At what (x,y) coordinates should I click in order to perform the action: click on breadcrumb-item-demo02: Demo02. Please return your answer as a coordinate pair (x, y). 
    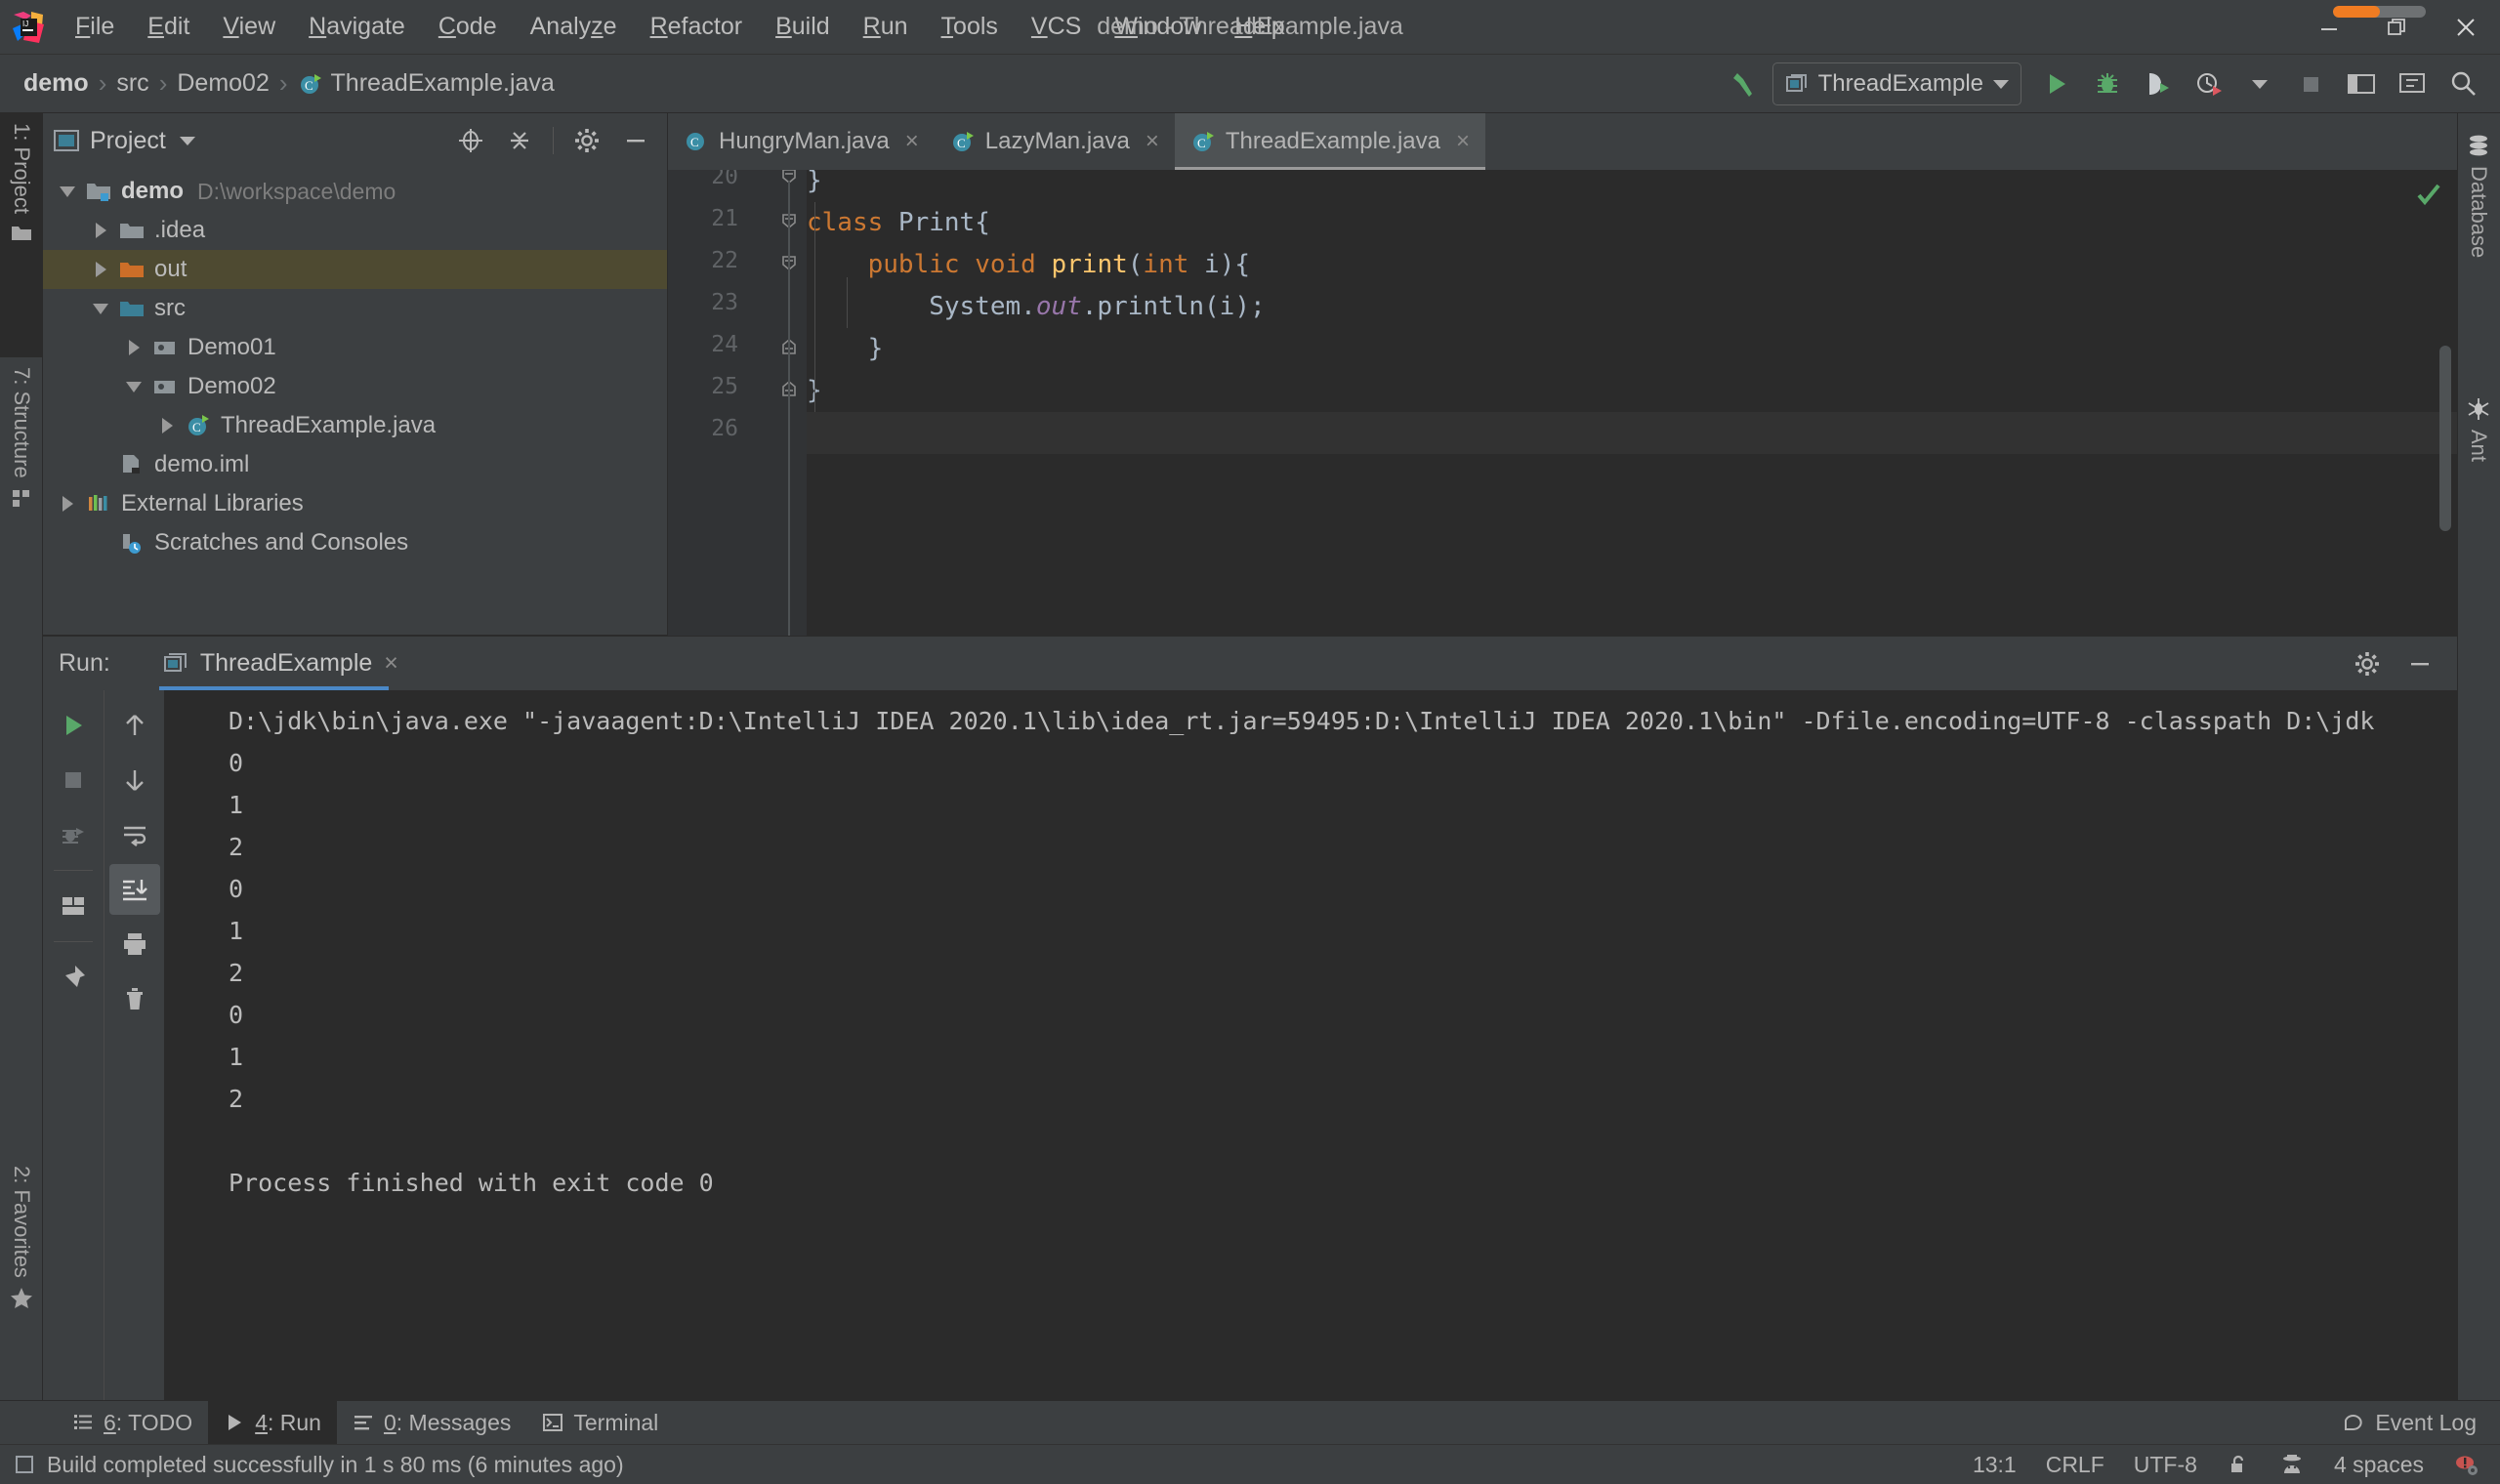
    Looking at the image, I should click on (223, 83).